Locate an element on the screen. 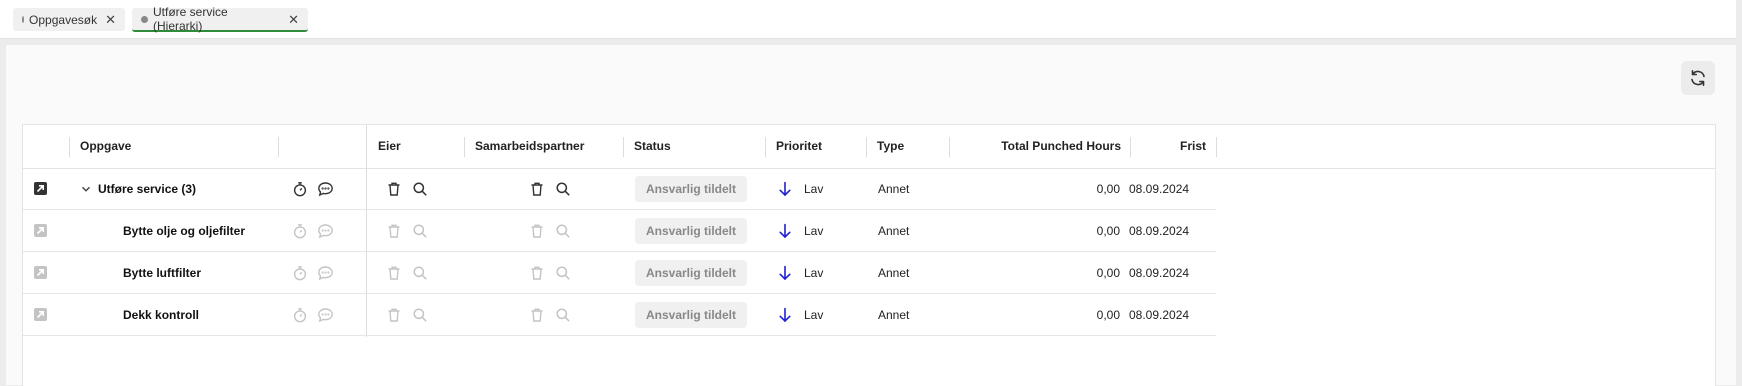  column-header-partner: Samarbeidspartner is located at coordinates (529, 146).